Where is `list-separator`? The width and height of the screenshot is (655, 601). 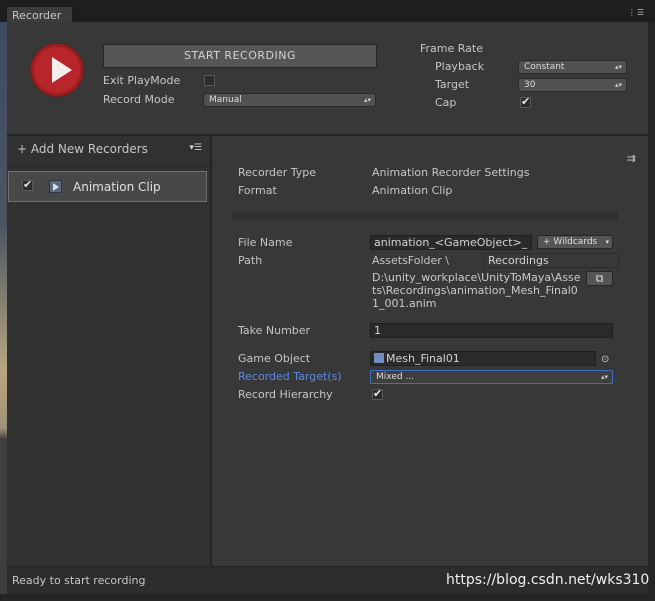 list-separator is located at coordinates (108, 166).